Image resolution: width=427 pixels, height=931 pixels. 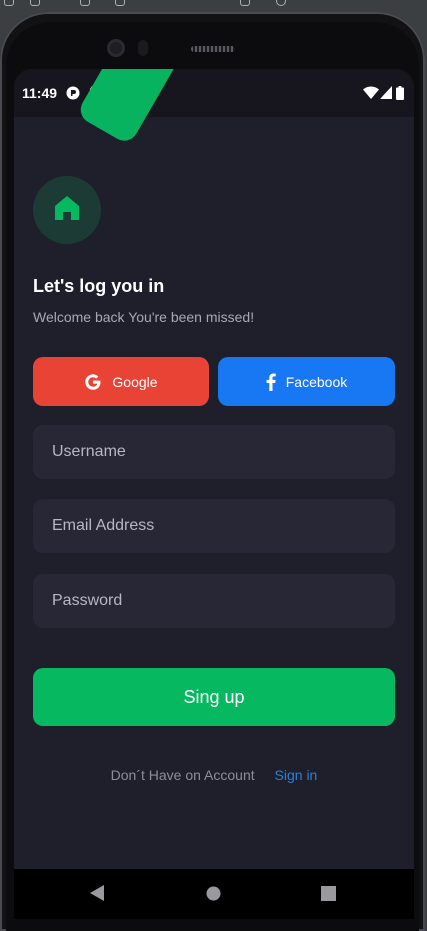 What do you see at coordinates (214, 93) in the screenshot?
I see `status-bar: 11:49` at bounding box center [214, 93].